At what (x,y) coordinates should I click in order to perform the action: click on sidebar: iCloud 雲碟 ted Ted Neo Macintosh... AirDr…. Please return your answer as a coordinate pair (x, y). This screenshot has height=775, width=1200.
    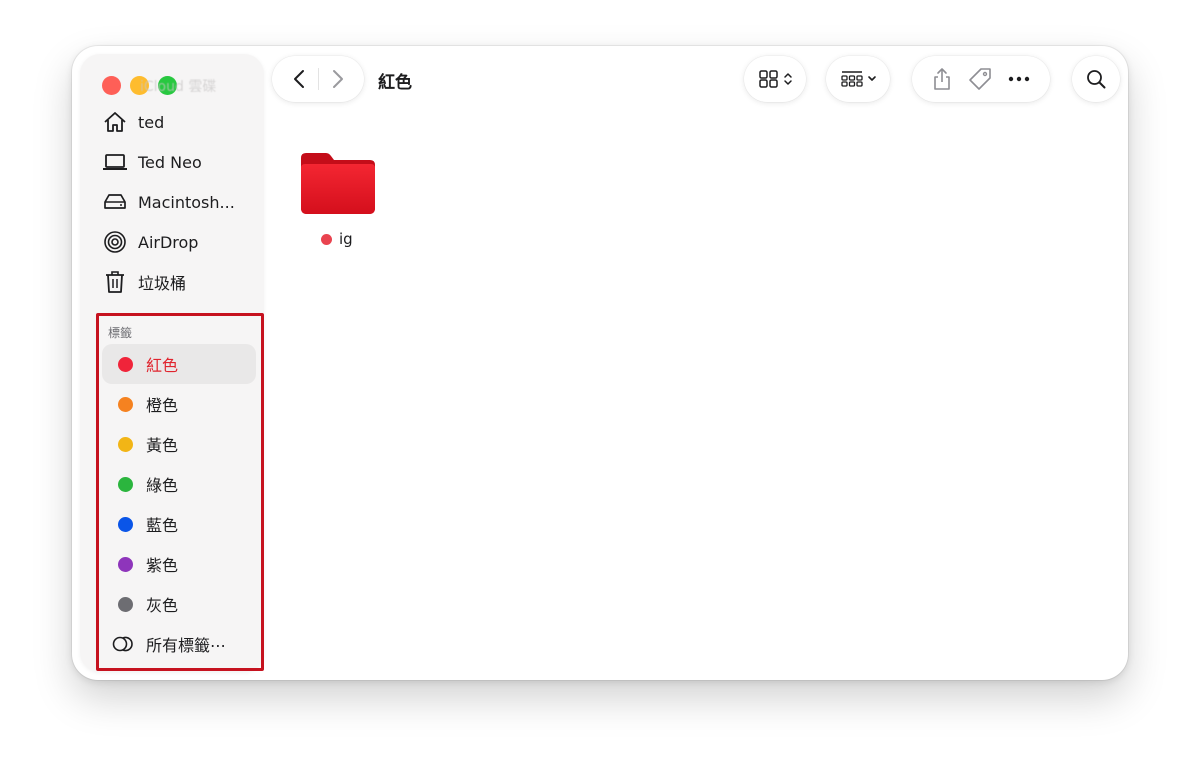
    Looking at the image, I should click on (172, 363).